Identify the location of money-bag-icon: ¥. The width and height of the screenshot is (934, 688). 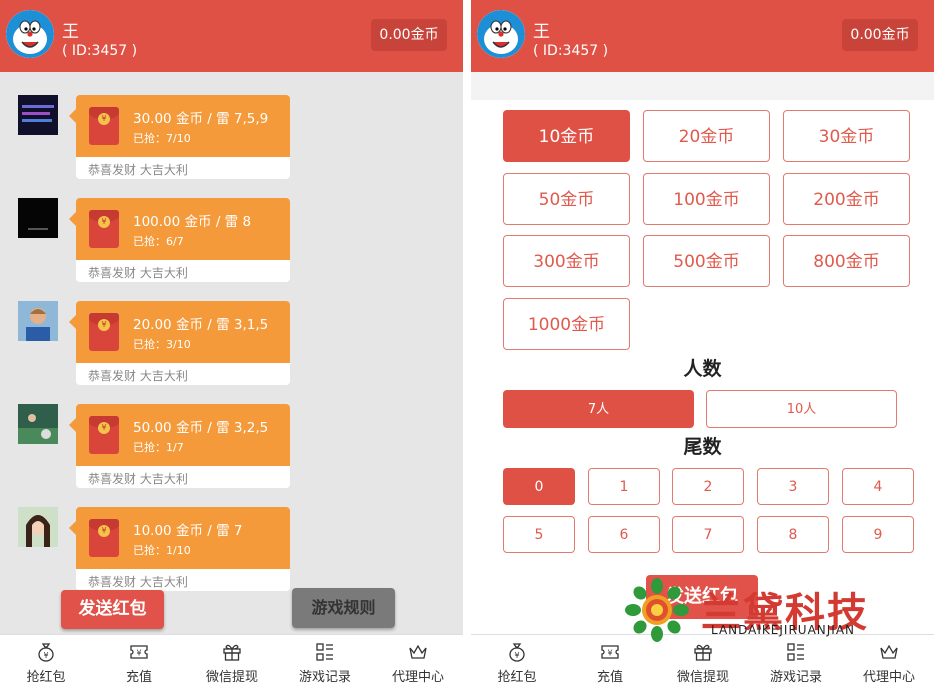
(46, 652).